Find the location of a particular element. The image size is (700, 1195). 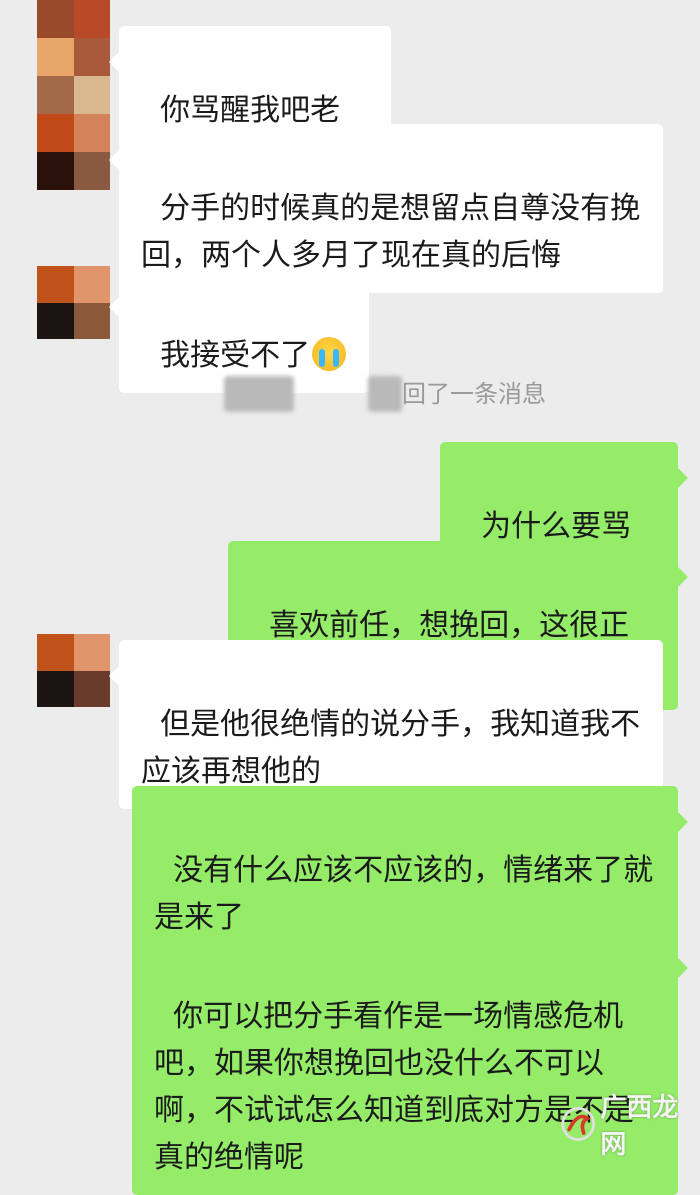

recall-notice: 回了一条消息 is located at coordinates (385, 394).